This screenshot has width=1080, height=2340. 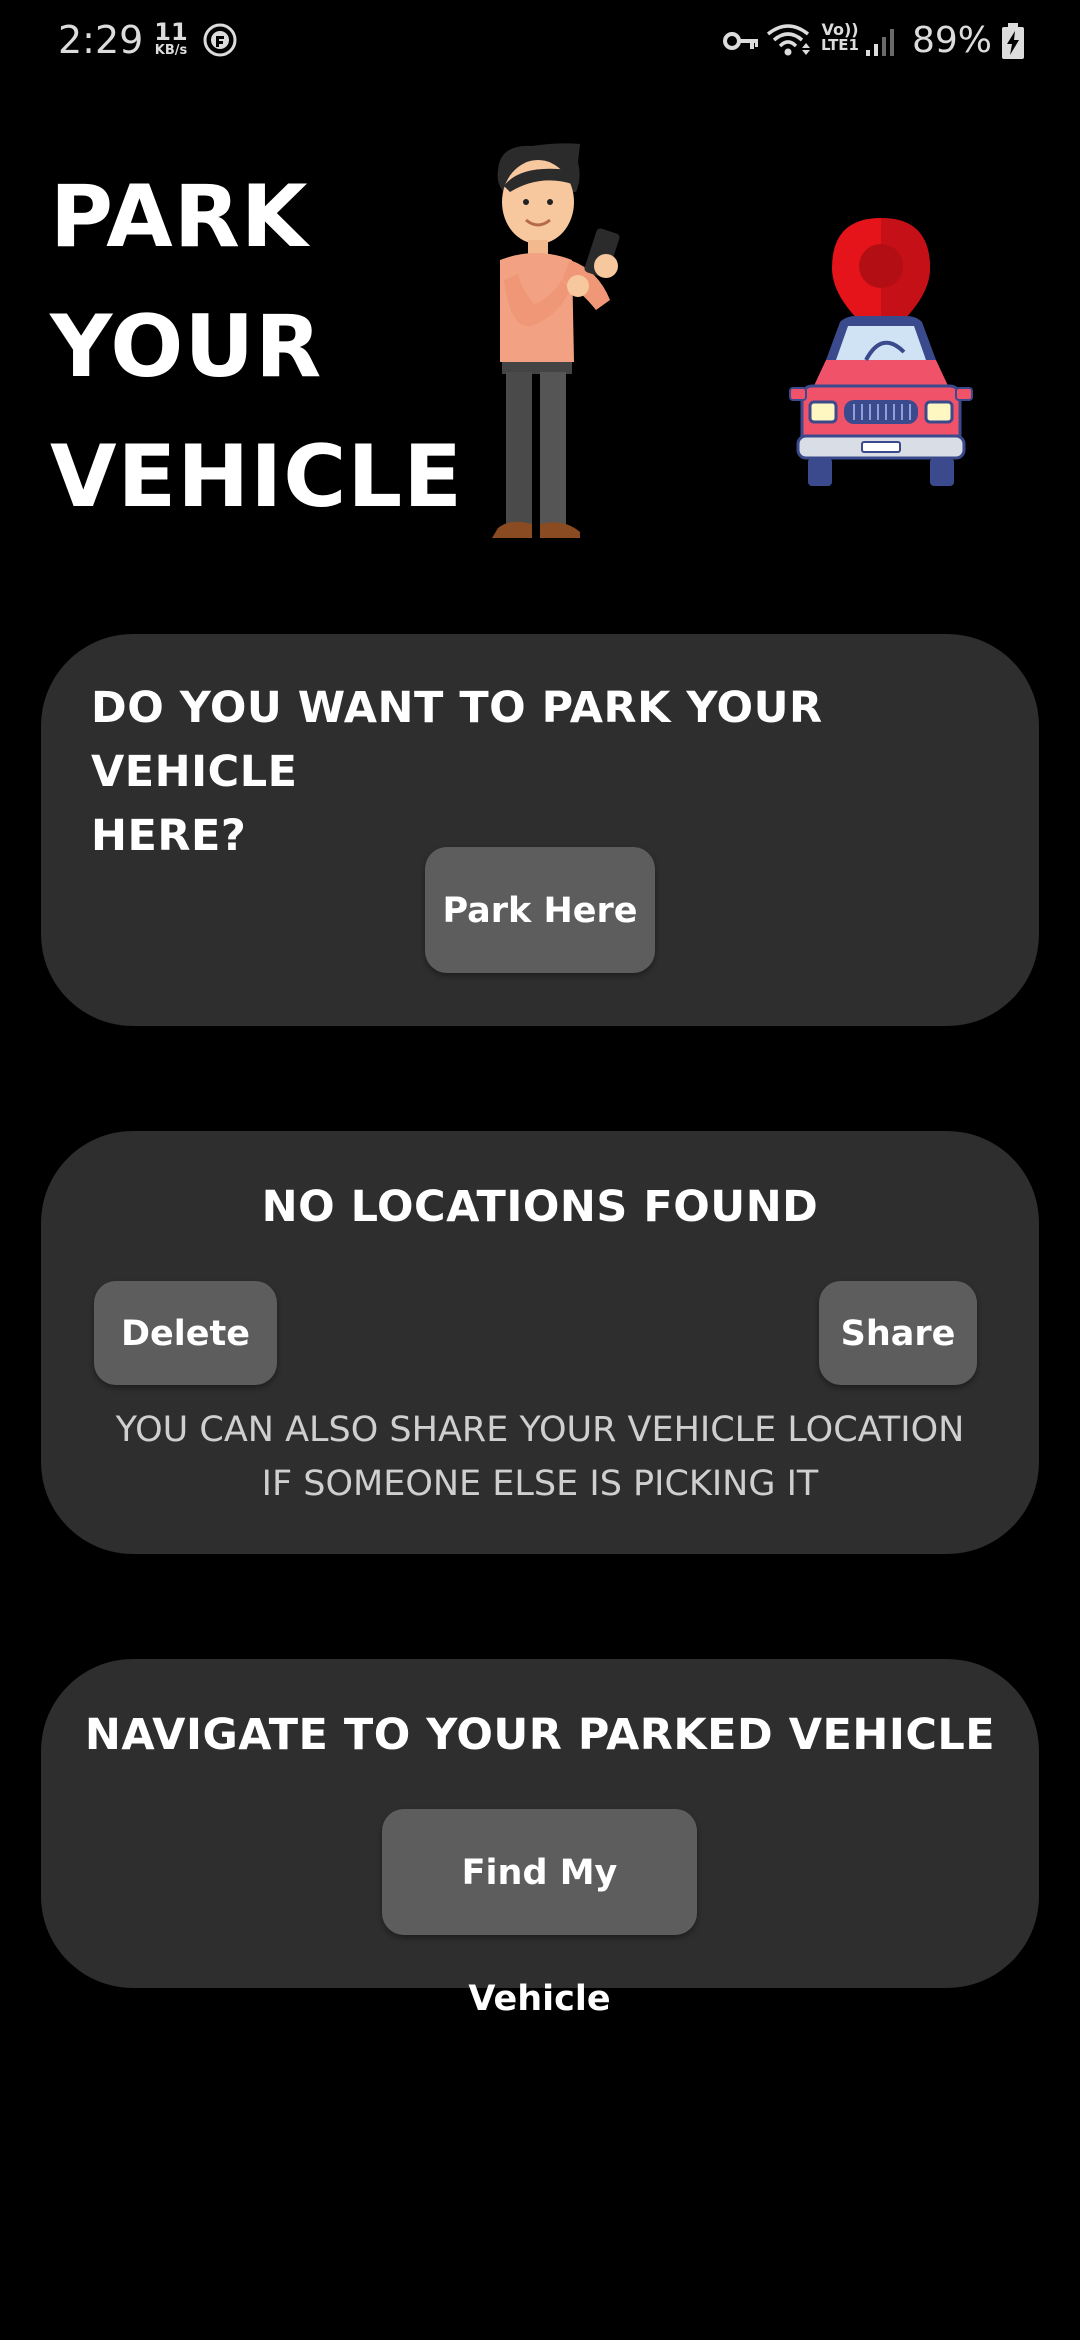 I want to click on battery-percent: 89%, so click(x=952, y=40).